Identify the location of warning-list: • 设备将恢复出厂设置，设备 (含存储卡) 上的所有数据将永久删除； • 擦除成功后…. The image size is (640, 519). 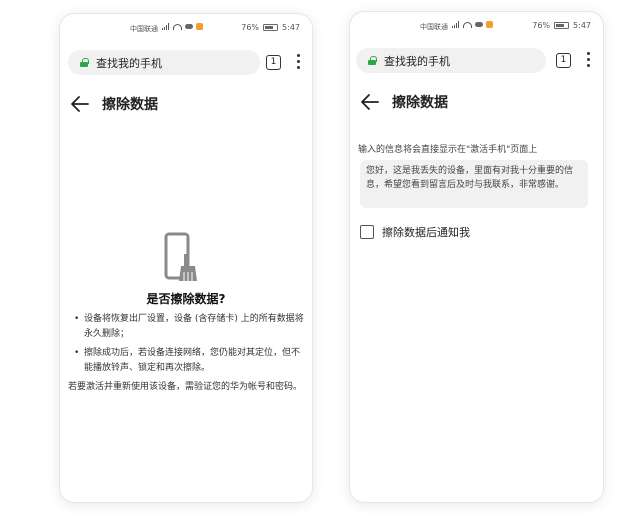
(188, 346).